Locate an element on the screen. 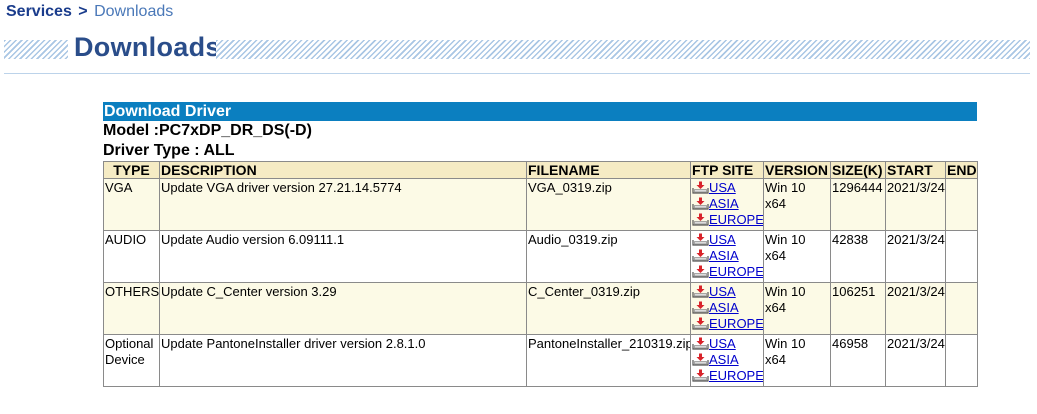 This screenshot has height=414, width=1037. breadcrumb: Services > Downloads is located at coordinates (89, 12).